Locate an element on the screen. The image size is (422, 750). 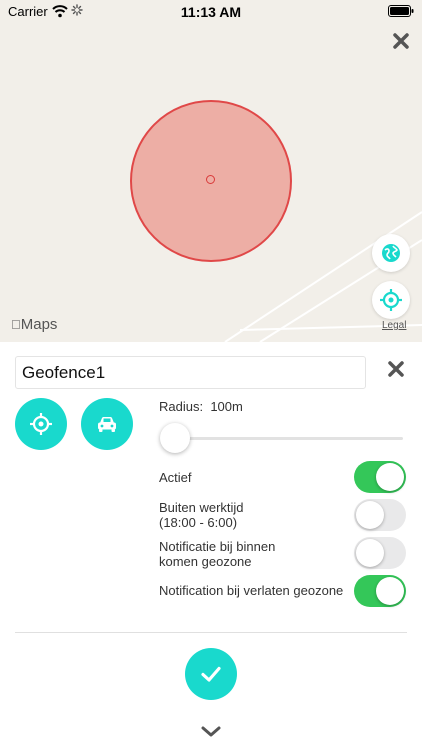
globe-icon is located at coordinates (391, 253).